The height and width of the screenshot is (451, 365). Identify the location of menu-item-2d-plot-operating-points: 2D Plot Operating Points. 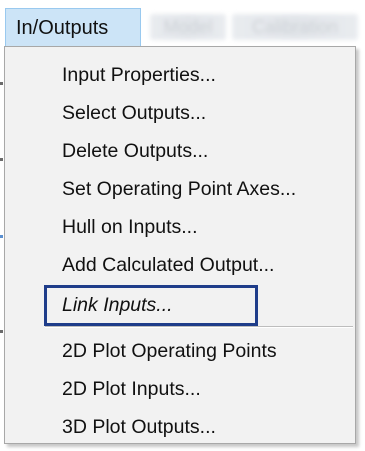
(180, 351).